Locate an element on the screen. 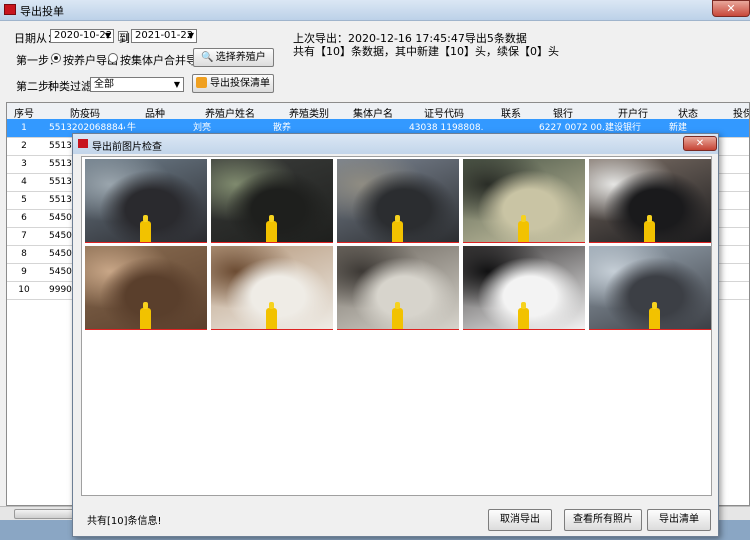  search-icon: 🔍 is located at coordinates (207, 57).